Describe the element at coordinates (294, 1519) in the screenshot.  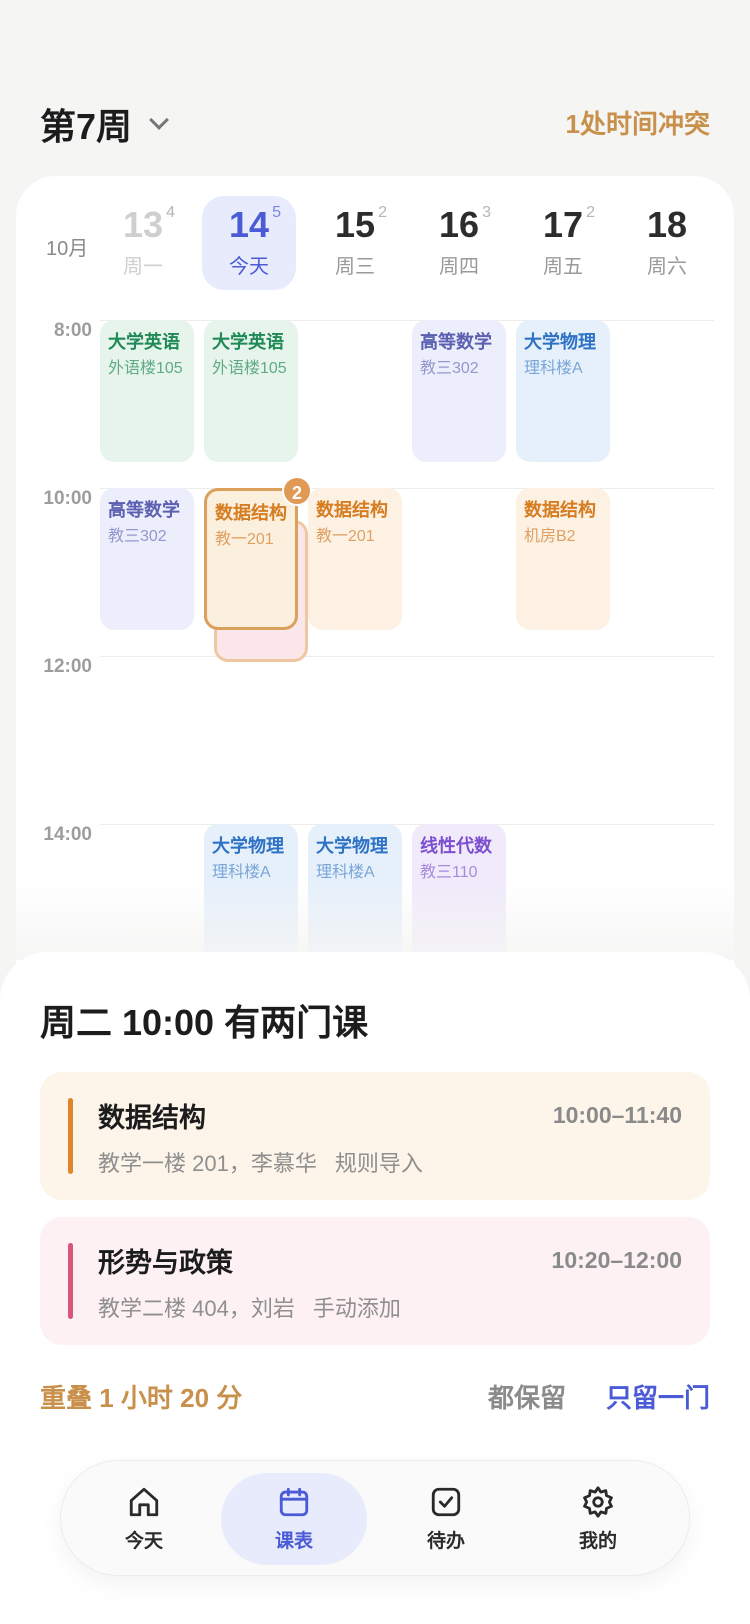
I see `tab-schedule: 课表` at that location.